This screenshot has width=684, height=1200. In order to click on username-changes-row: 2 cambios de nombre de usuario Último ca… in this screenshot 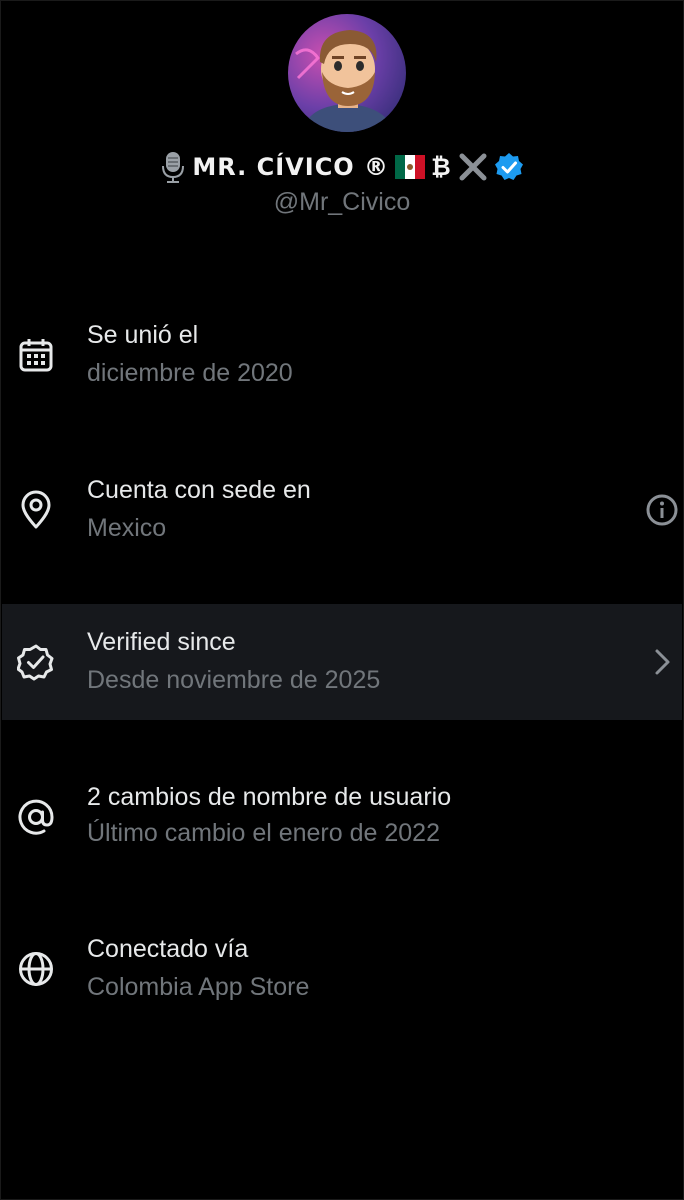, I will do `click(342, 817)`.